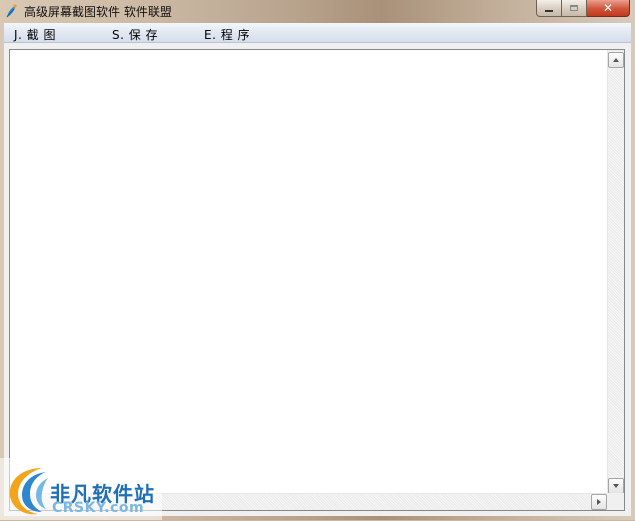 This screenshot has height=521, width=635. Describe the element at coordinates (227, 34) in the screenshot. I see `menu-item-program: E. 程 序` at that location.